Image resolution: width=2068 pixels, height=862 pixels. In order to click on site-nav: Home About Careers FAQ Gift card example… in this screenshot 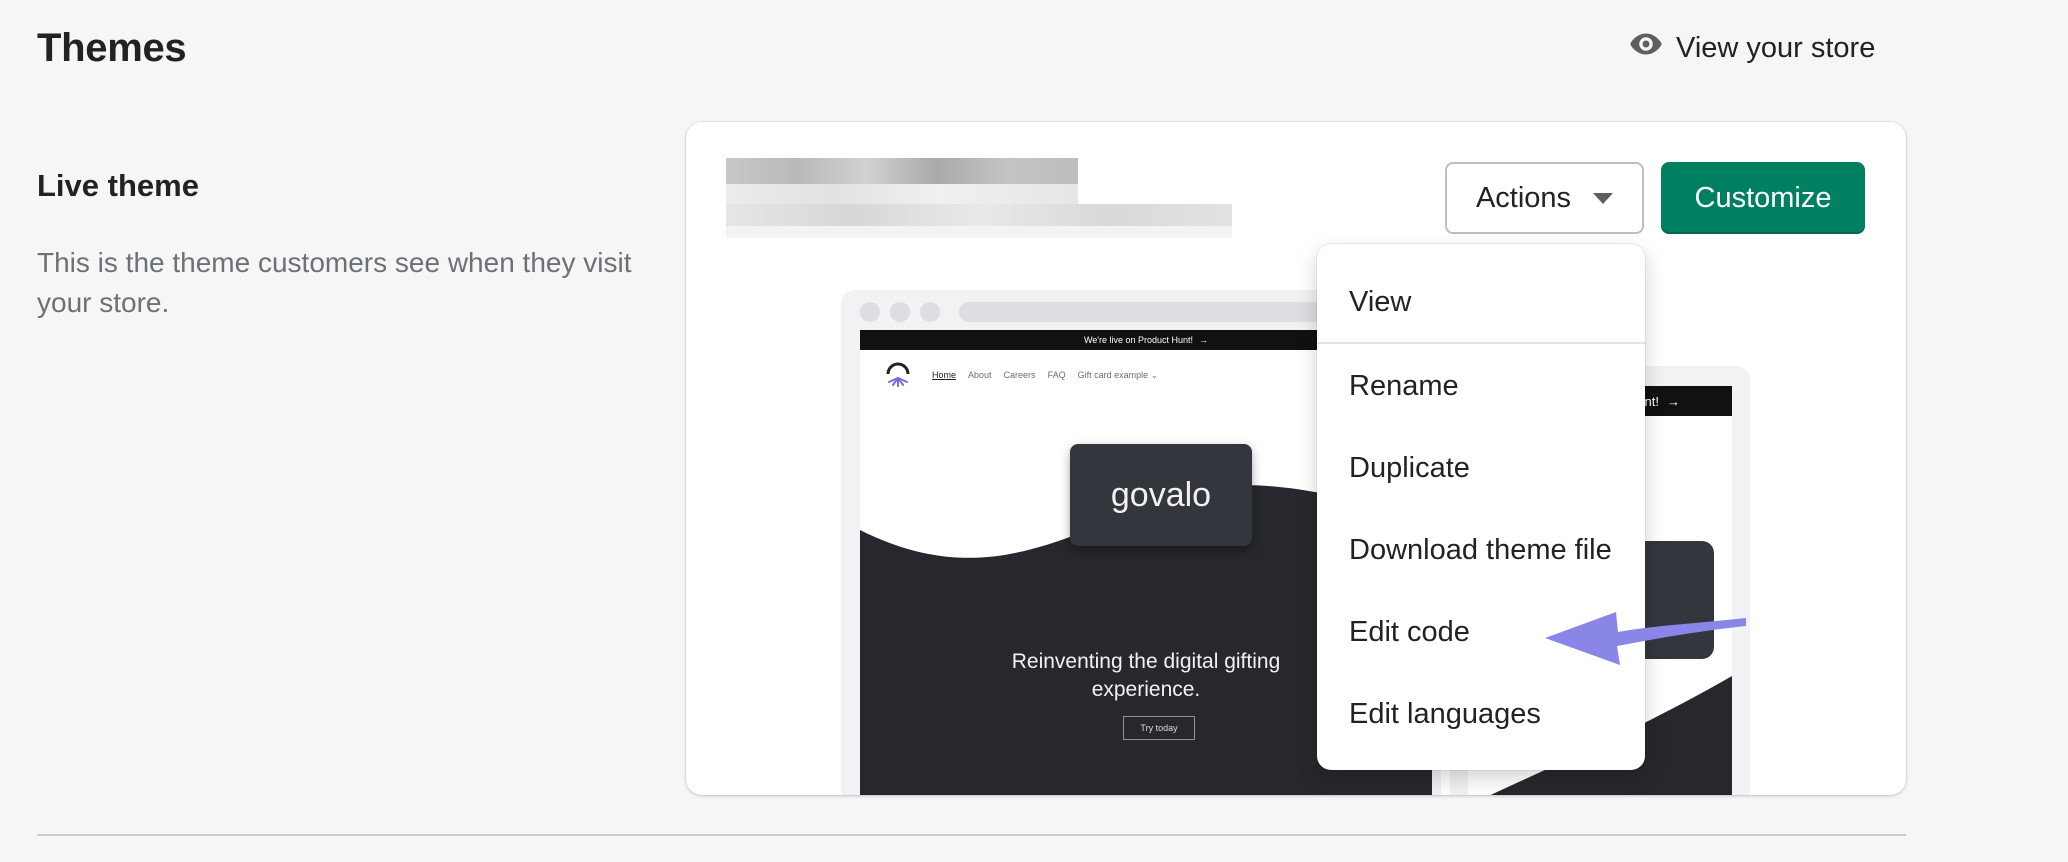, I will do `click(1045, 375)`.